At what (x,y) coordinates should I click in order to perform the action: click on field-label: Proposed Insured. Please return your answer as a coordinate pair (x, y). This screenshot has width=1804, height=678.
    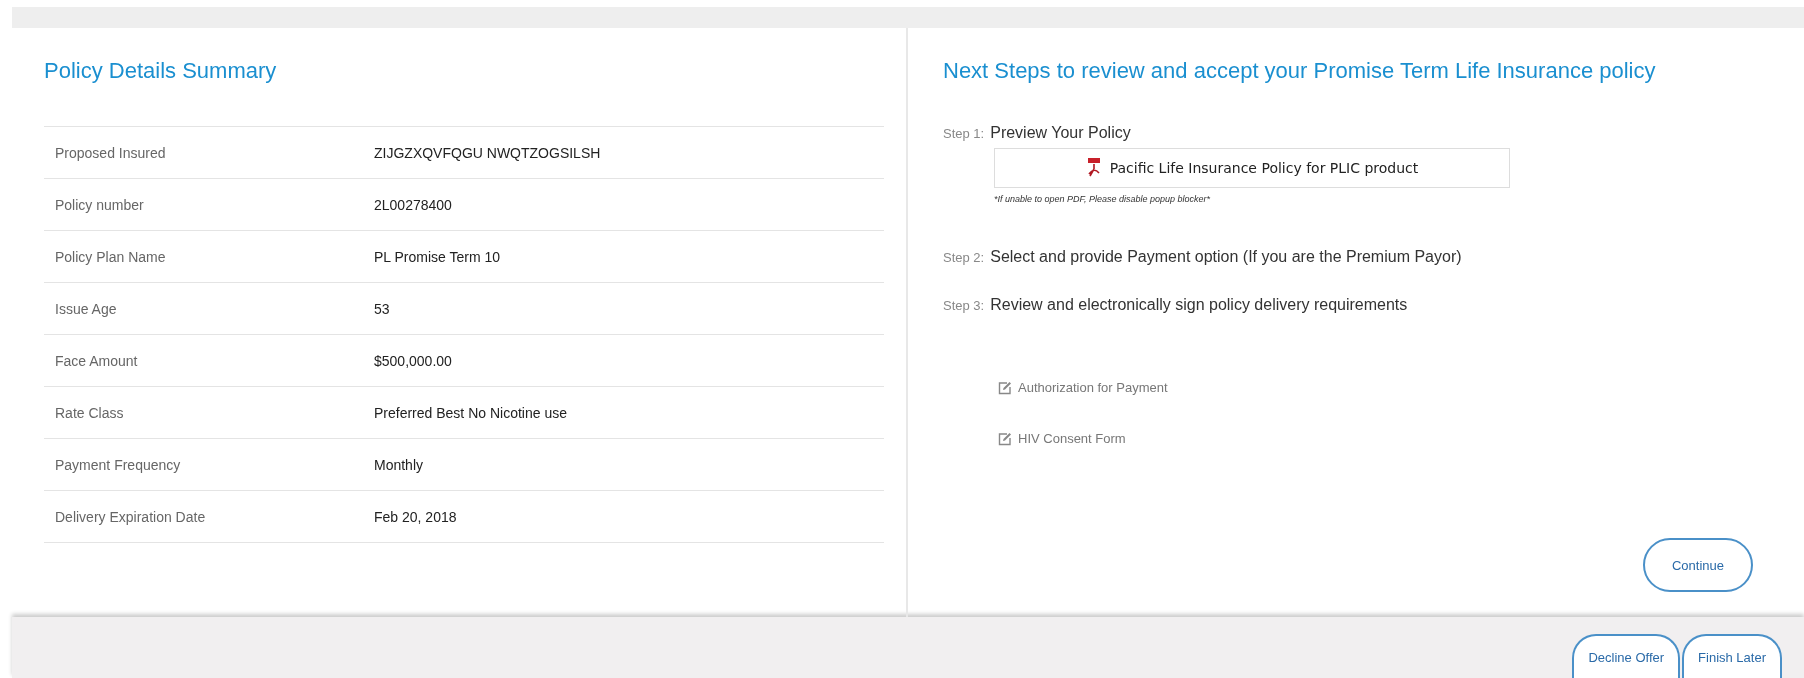
    Looking at the image, I should click on (111, 152).